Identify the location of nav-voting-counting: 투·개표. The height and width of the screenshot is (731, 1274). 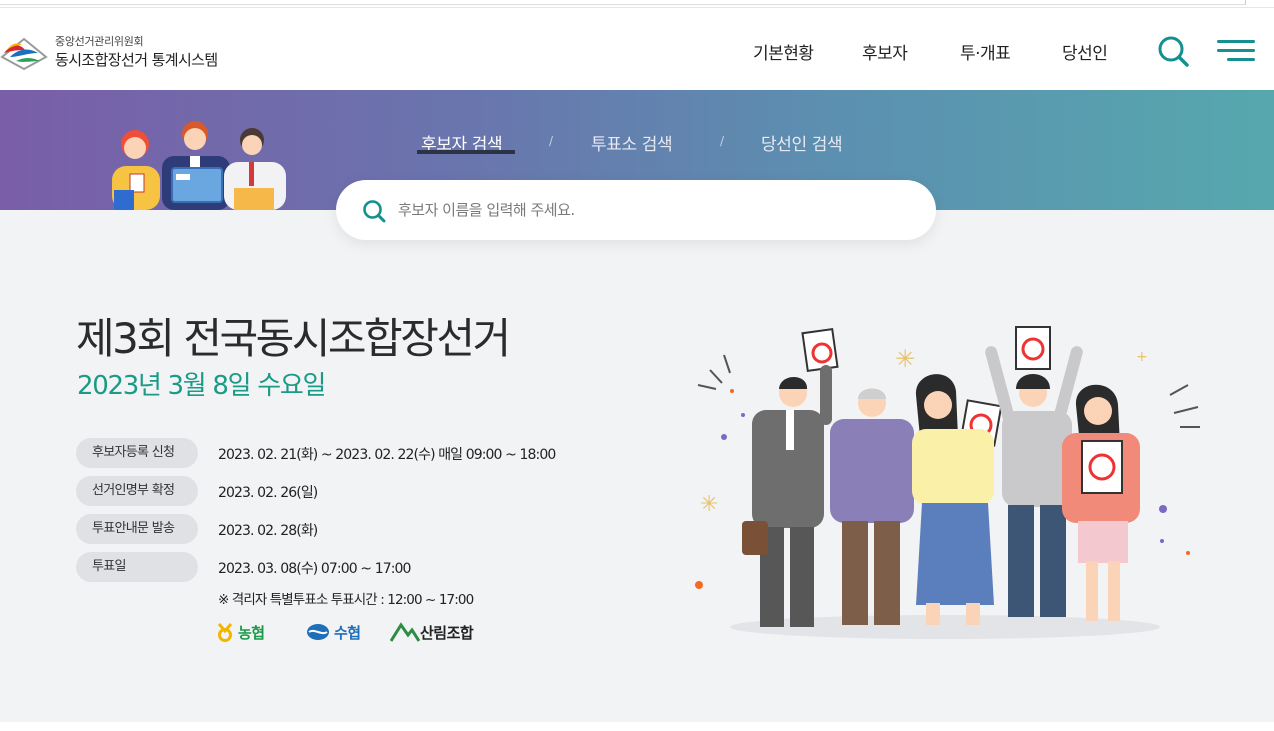
(985, 51).